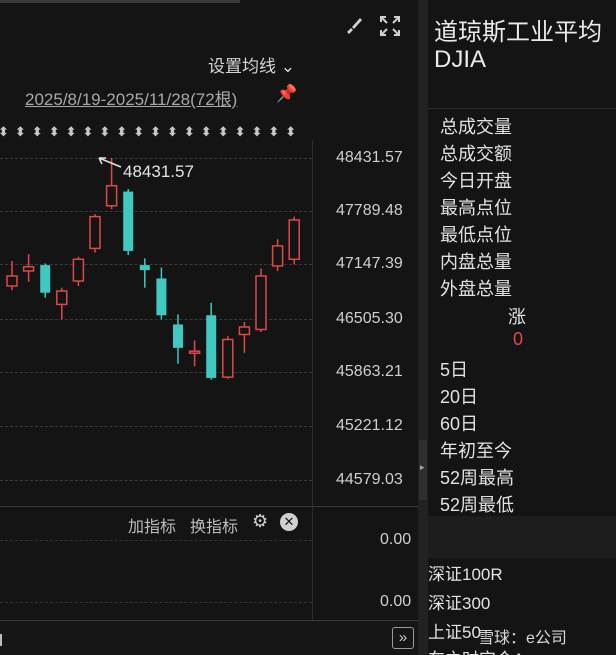 The height and width of the screenshot is (655, 616). Describe the element at coordinates (476, 208) in the screenshot. I see `stat-label: 最高点位` at that location.